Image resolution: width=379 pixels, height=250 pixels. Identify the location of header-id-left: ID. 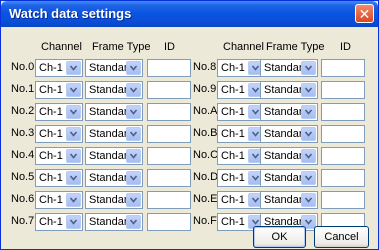
(169, 47).